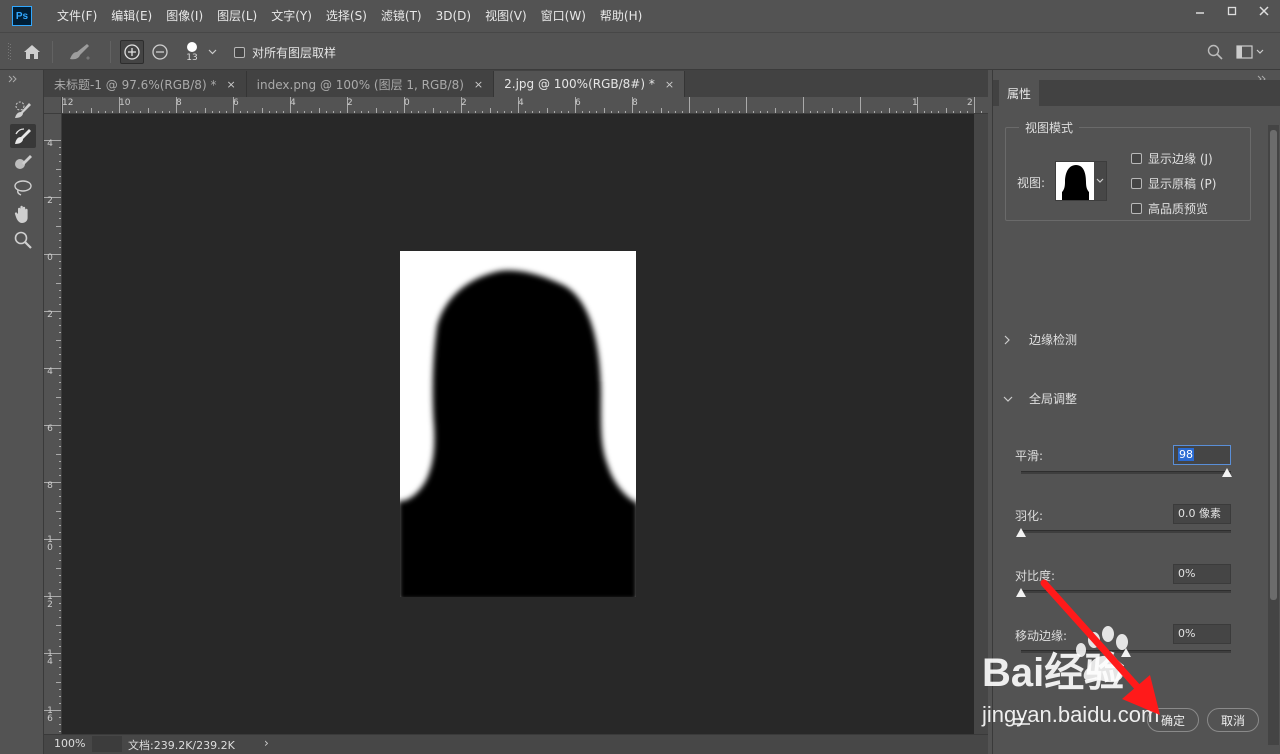 This screenshot has width=1280, height=754. What do you see at coordinates (1075, 181) in the screenshot?
I see `view-preview-thumbnail` at bounding box center [1075, 181].